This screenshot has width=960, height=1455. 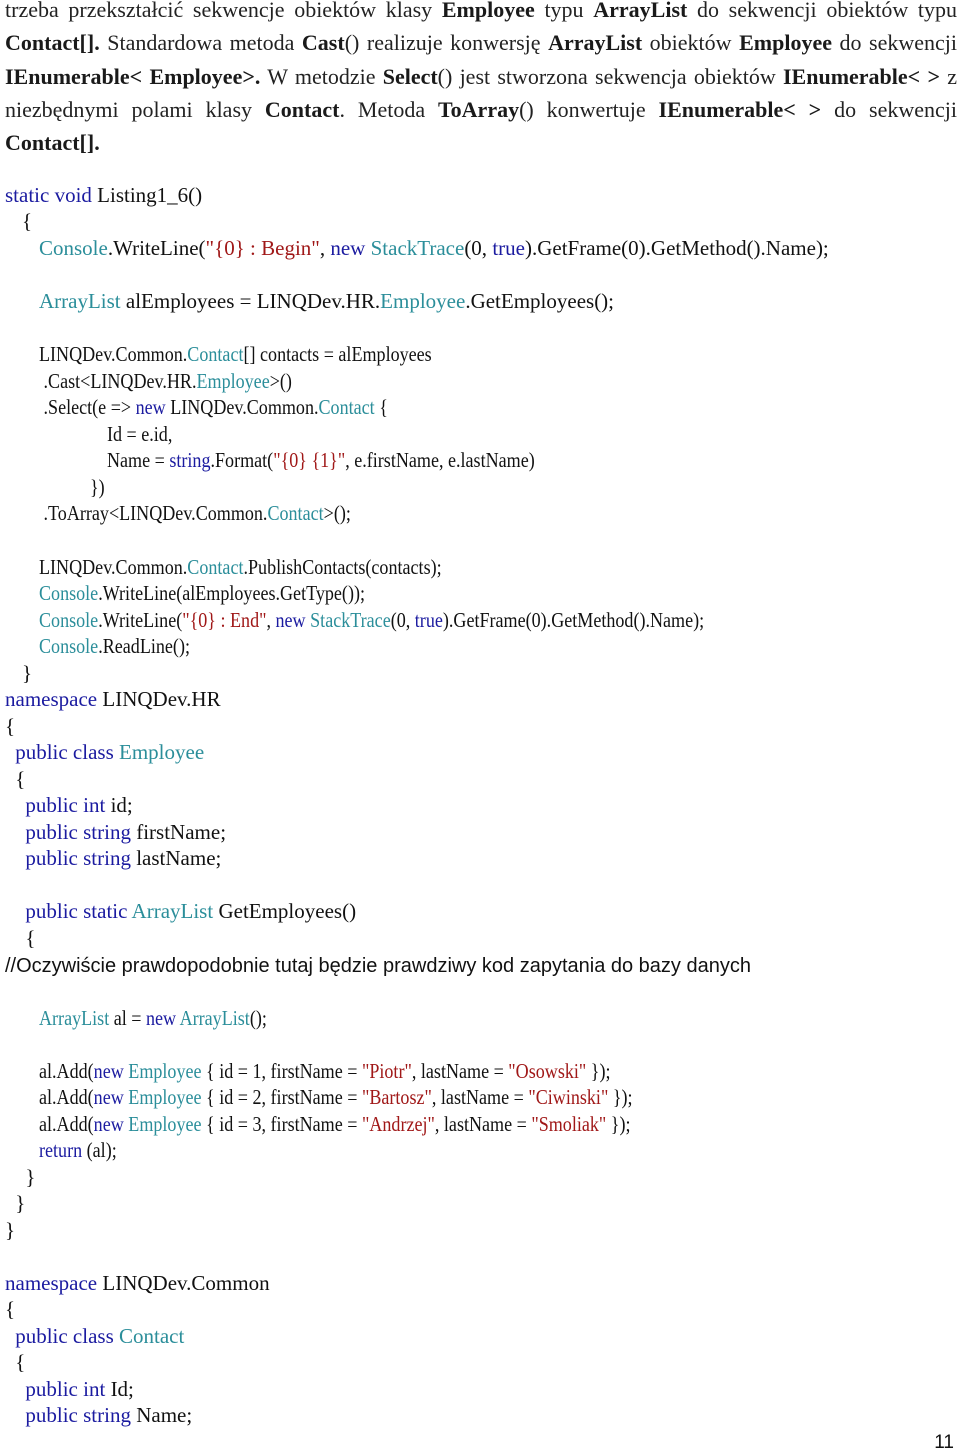 What do you see at coordinates (84, 1150) in the screenshot?
I see `code-line: return (al);` at bounding box center [84, 1150].